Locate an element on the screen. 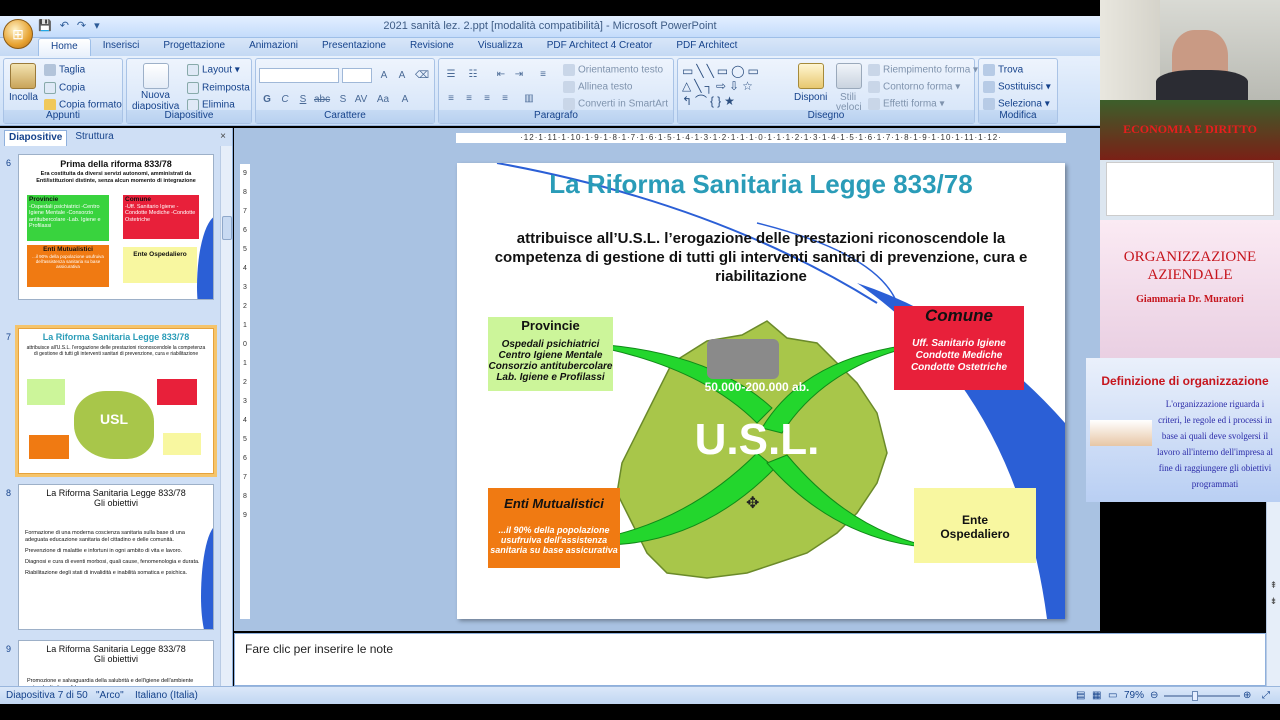 This screenshot has height=720, width=1280. tab-pdf-architect-creator: PDF Architect 4 Creator is located at coordinates (600, 47).